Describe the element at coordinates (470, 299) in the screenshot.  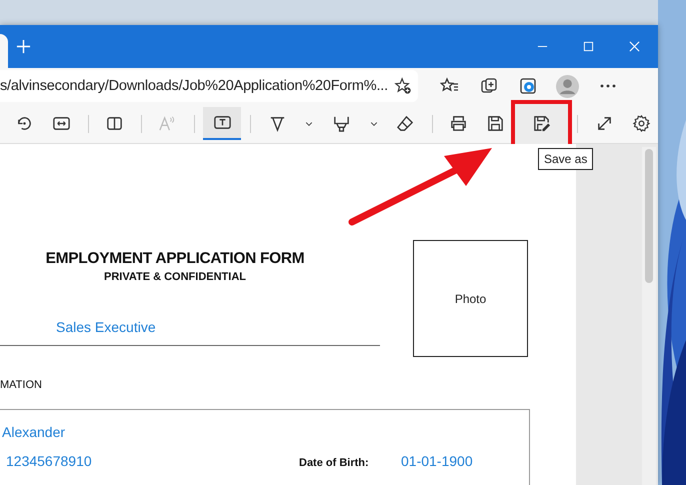
I see `photo-label: Photo` at that location.